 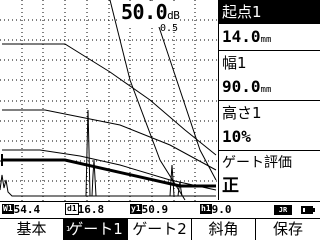 I want to click on fkey-gate1-label: ゲート1, so click(x=95, y=229).